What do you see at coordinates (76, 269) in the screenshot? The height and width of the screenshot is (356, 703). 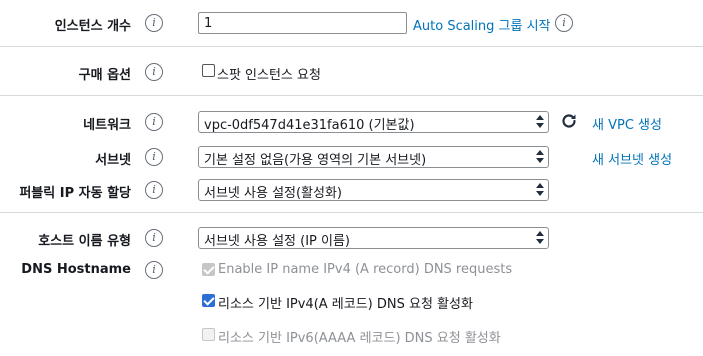 I see `dns-hostname-label: DNS Hostname` at bounding box center [76, 269].